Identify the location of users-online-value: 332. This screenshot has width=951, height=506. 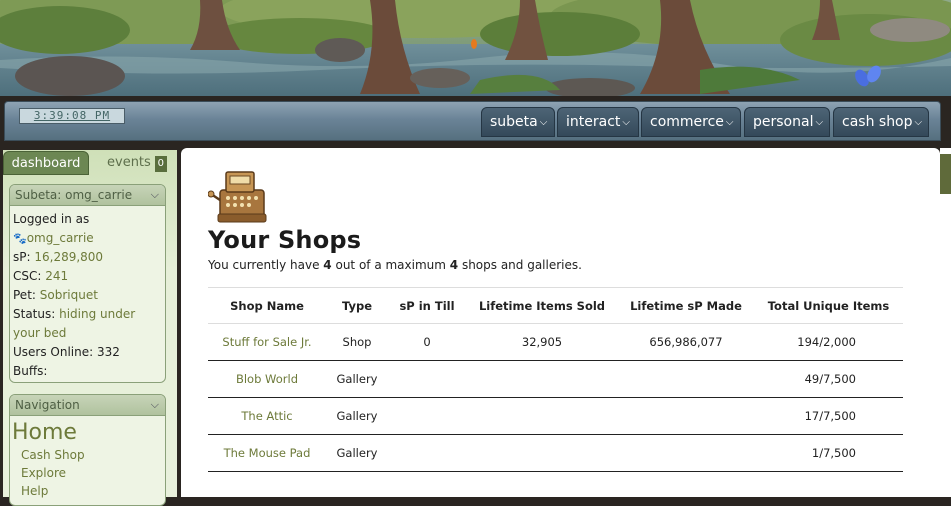
(108, 352).